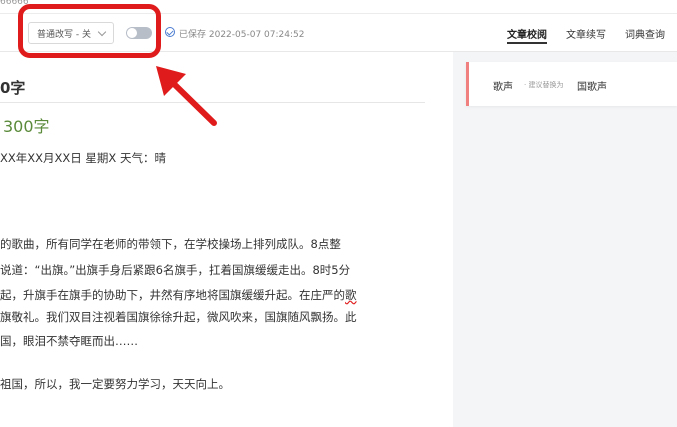  What do you see at coordinates (645, 33) in the screenshot?
I see `tab-dictionary: 词典查询` at bounding box center [645, 33].